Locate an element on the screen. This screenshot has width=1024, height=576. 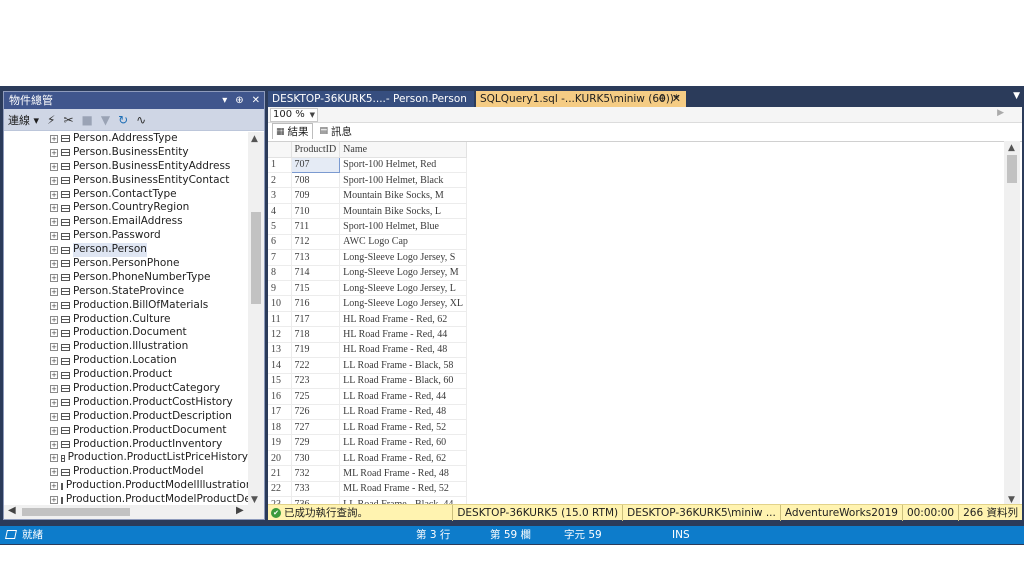
table-row: 4 710 Mountain Bike Socks, L is located at coordinates (368, 211).